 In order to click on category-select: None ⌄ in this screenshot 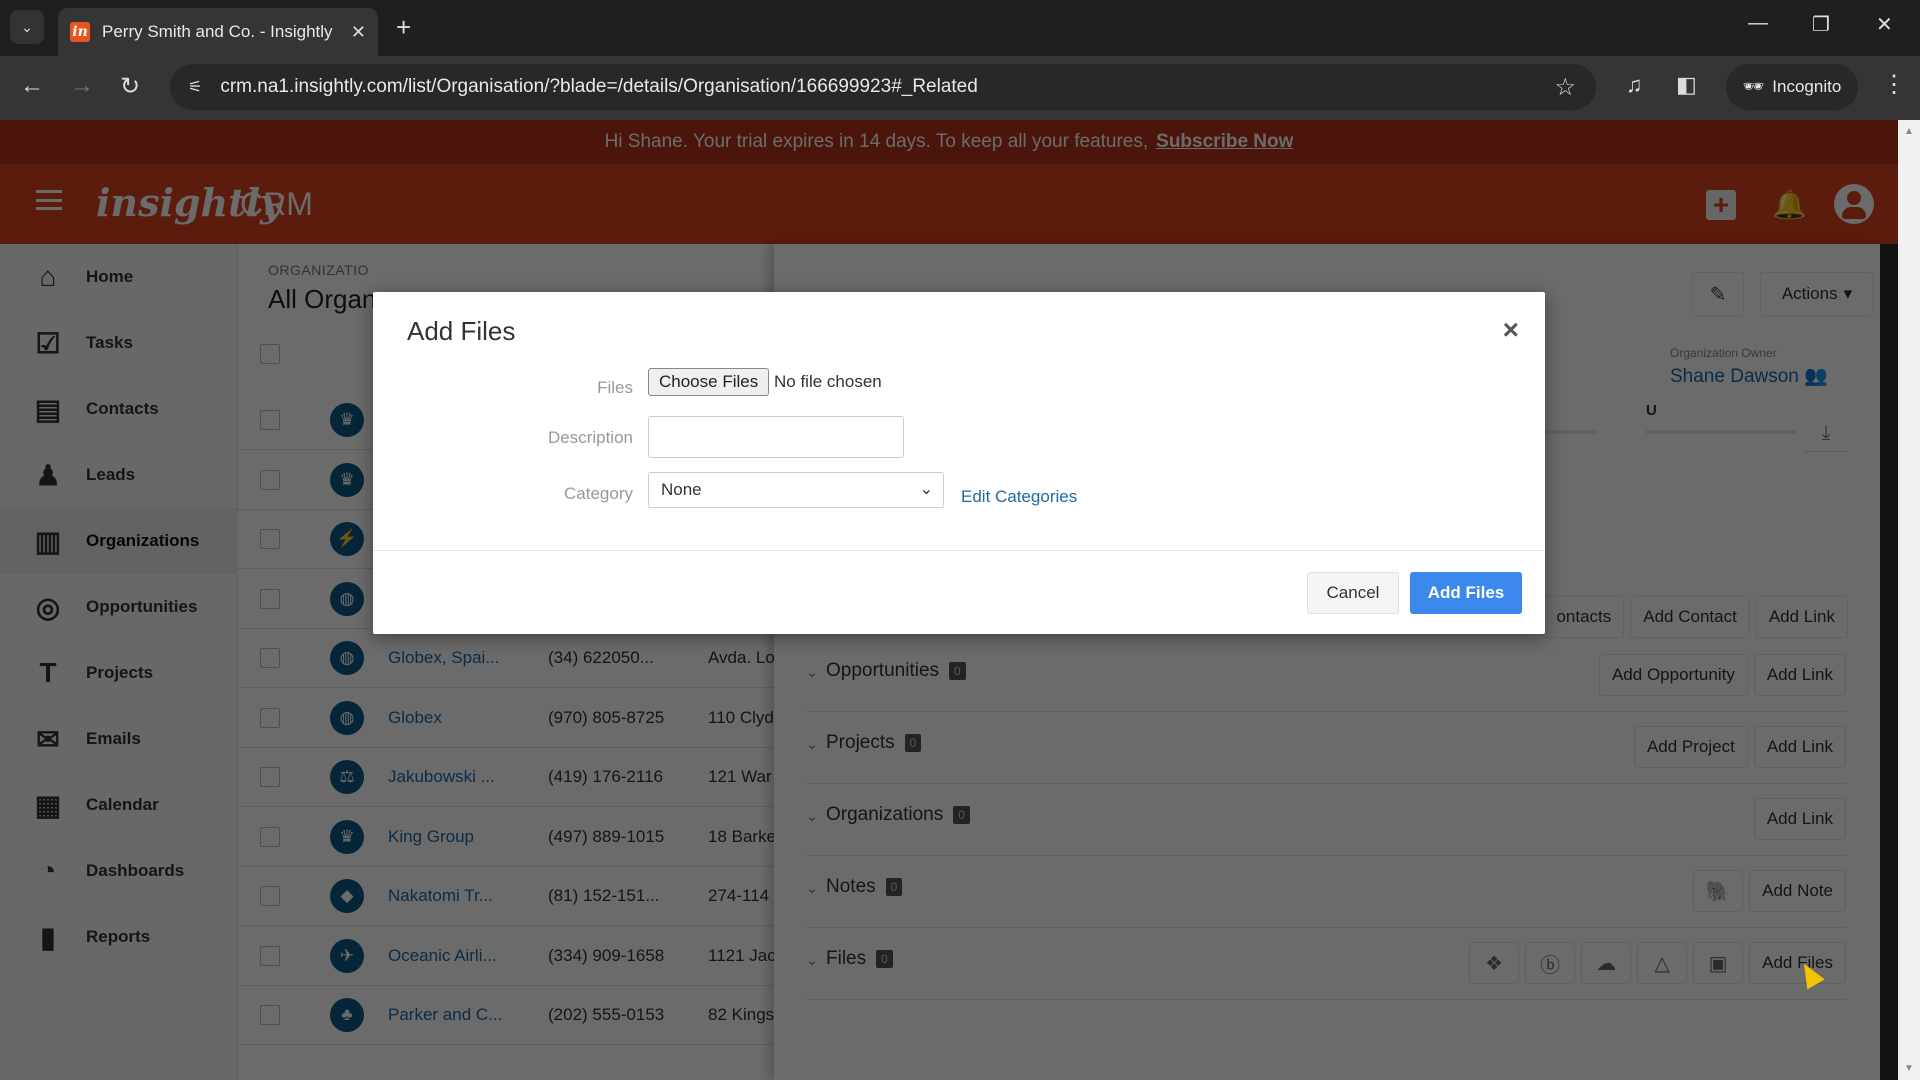, I will do `click(796, 490)`.